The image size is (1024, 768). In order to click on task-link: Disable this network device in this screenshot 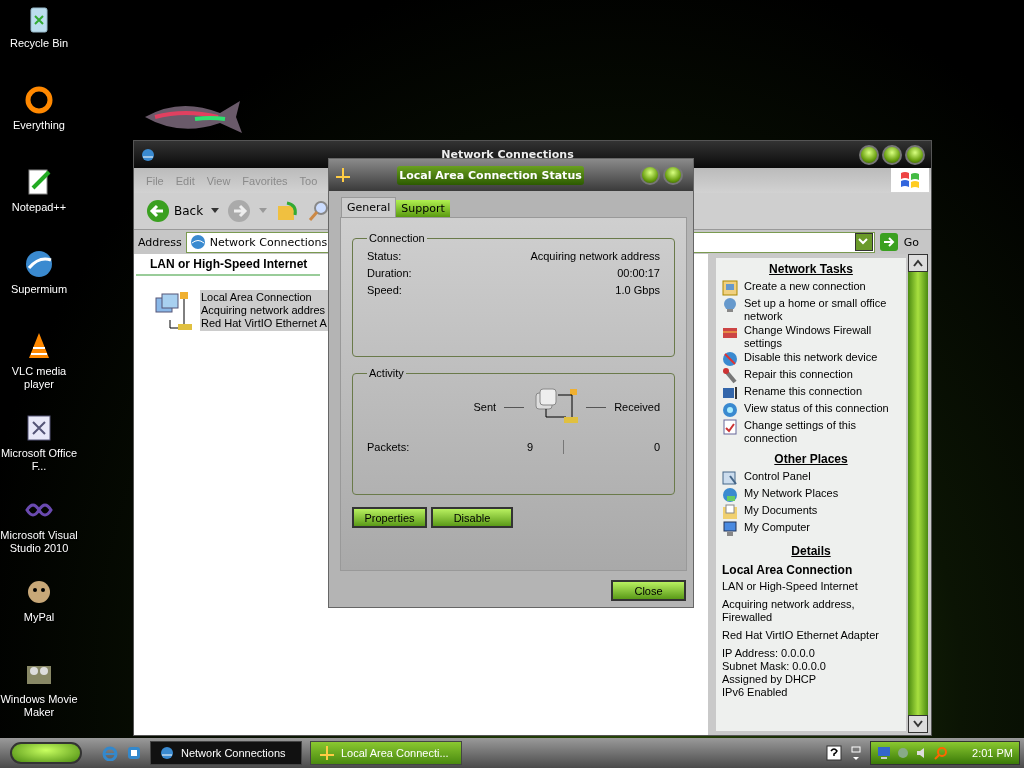, I will do `click(811, 359)`.